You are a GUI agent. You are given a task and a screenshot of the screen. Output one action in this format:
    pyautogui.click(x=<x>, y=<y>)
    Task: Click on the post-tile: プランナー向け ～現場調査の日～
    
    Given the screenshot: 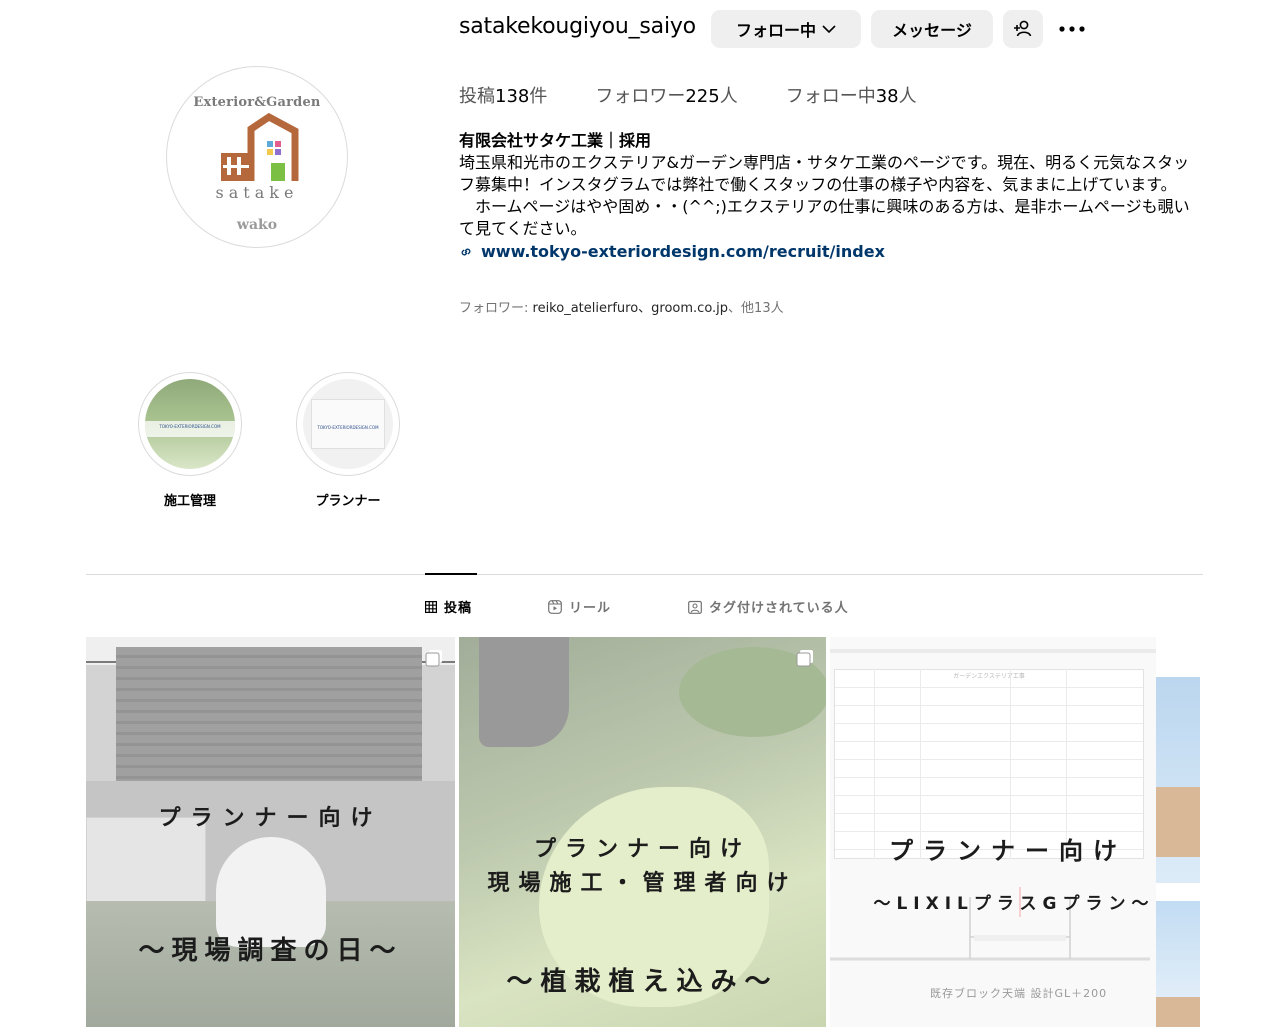 What is the action you would take?
    pyautogui.click(x=270, y=832)
    